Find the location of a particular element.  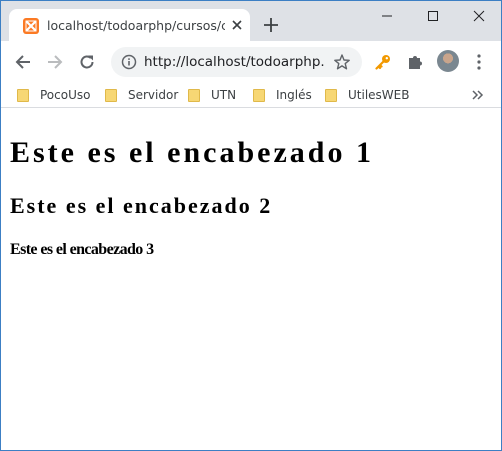

heading-1: Este es el encabezado 1 is located at coordinates (192, 152).